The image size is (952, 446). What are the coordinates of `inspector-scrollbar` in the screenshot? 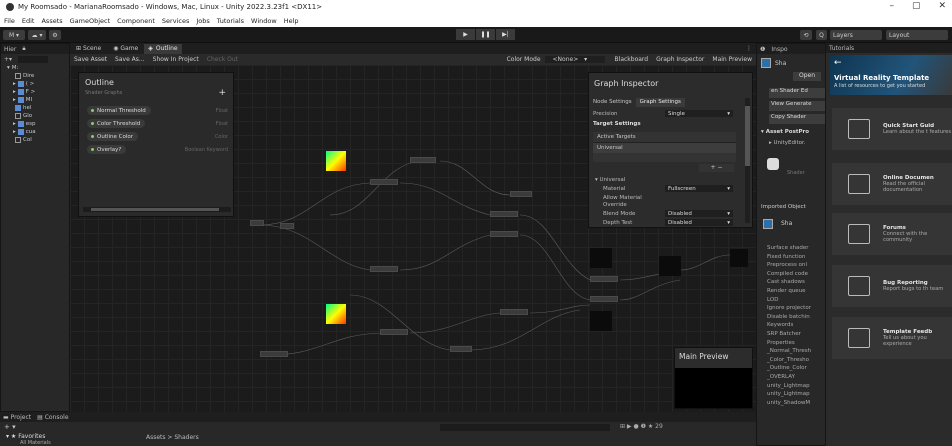 It's located at (747, 160).